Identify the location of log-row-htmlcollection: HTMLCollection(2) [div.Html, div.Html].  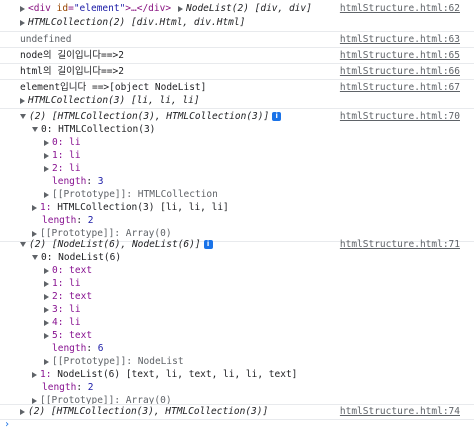
(237, 22).